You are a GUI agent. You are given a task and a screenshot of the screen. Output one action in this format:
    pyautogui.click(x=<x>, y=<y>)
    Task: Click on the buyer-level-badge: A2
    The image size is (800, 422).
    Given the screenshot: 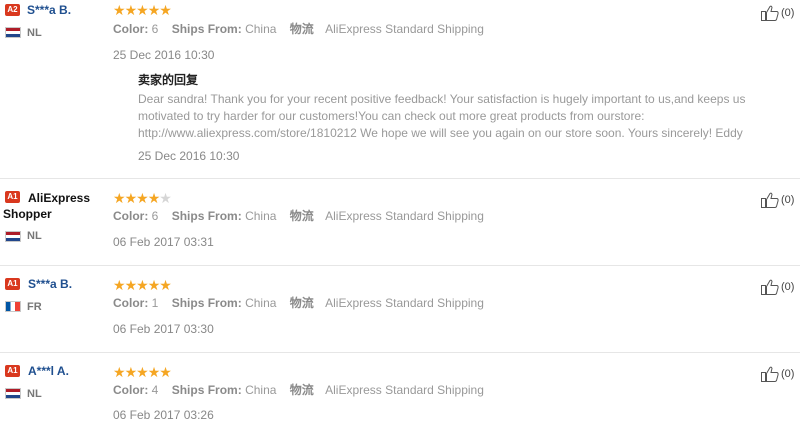 What is the action you would take?
    pyautogui.click(x=12, y=10)
    